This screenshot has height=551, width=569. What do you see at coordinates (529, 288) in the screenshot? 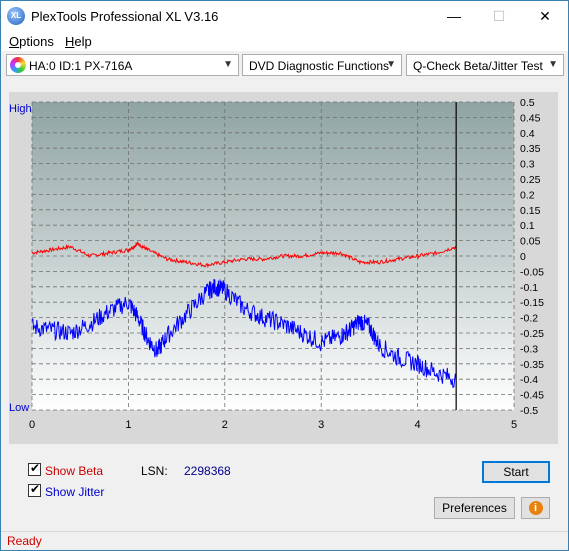
I see `y-tick-label: -0.1` at bounding box center [529, 288].